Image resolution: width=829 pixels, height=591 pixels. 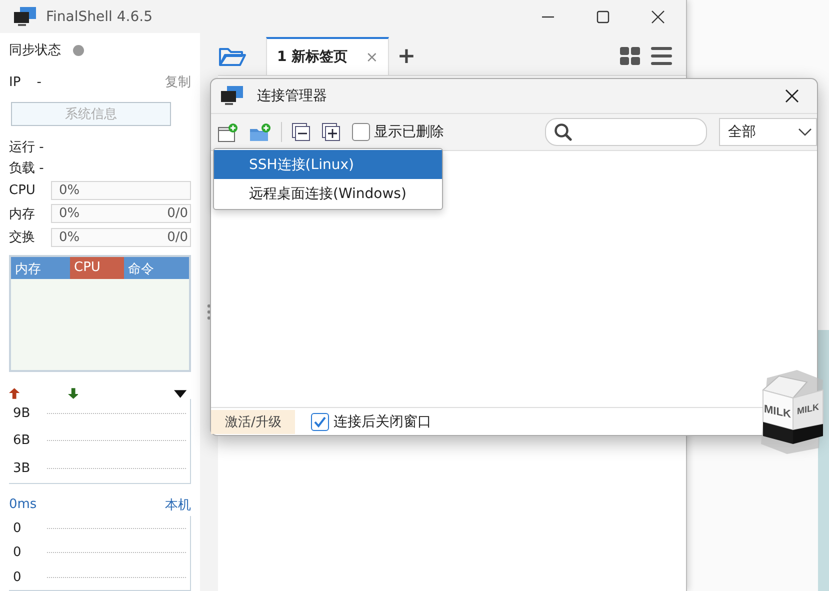 What do you see at coordinates (372, 57) in the screenshot?
I see `close-tab-icon: ×` at bounding box center [372, 57].